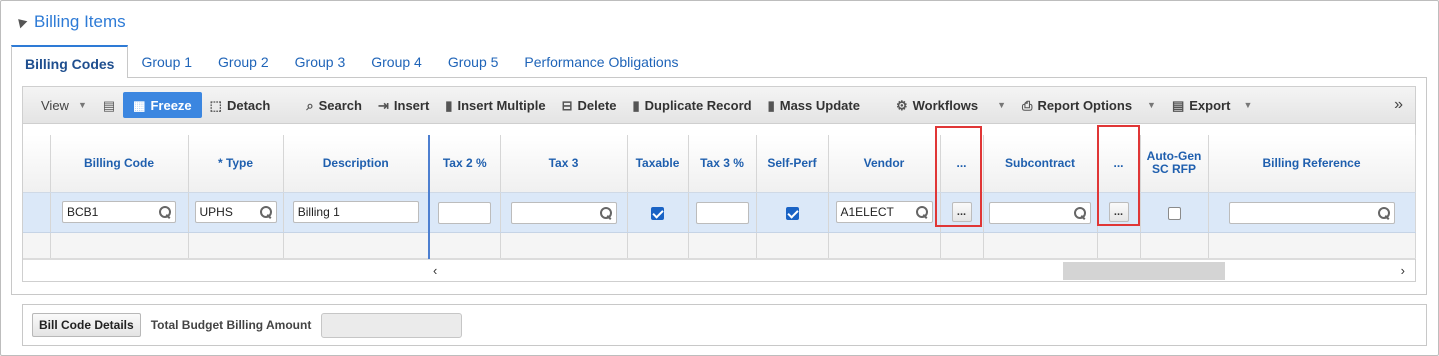 This screenshot has height=356, width=1439. What do you see at coordinates (1174, 164) in the screenshot?
I see `column-header-auto-gen-sc-rfp: Auto-Gen SC RFP` at bounding box center [1174, 164].